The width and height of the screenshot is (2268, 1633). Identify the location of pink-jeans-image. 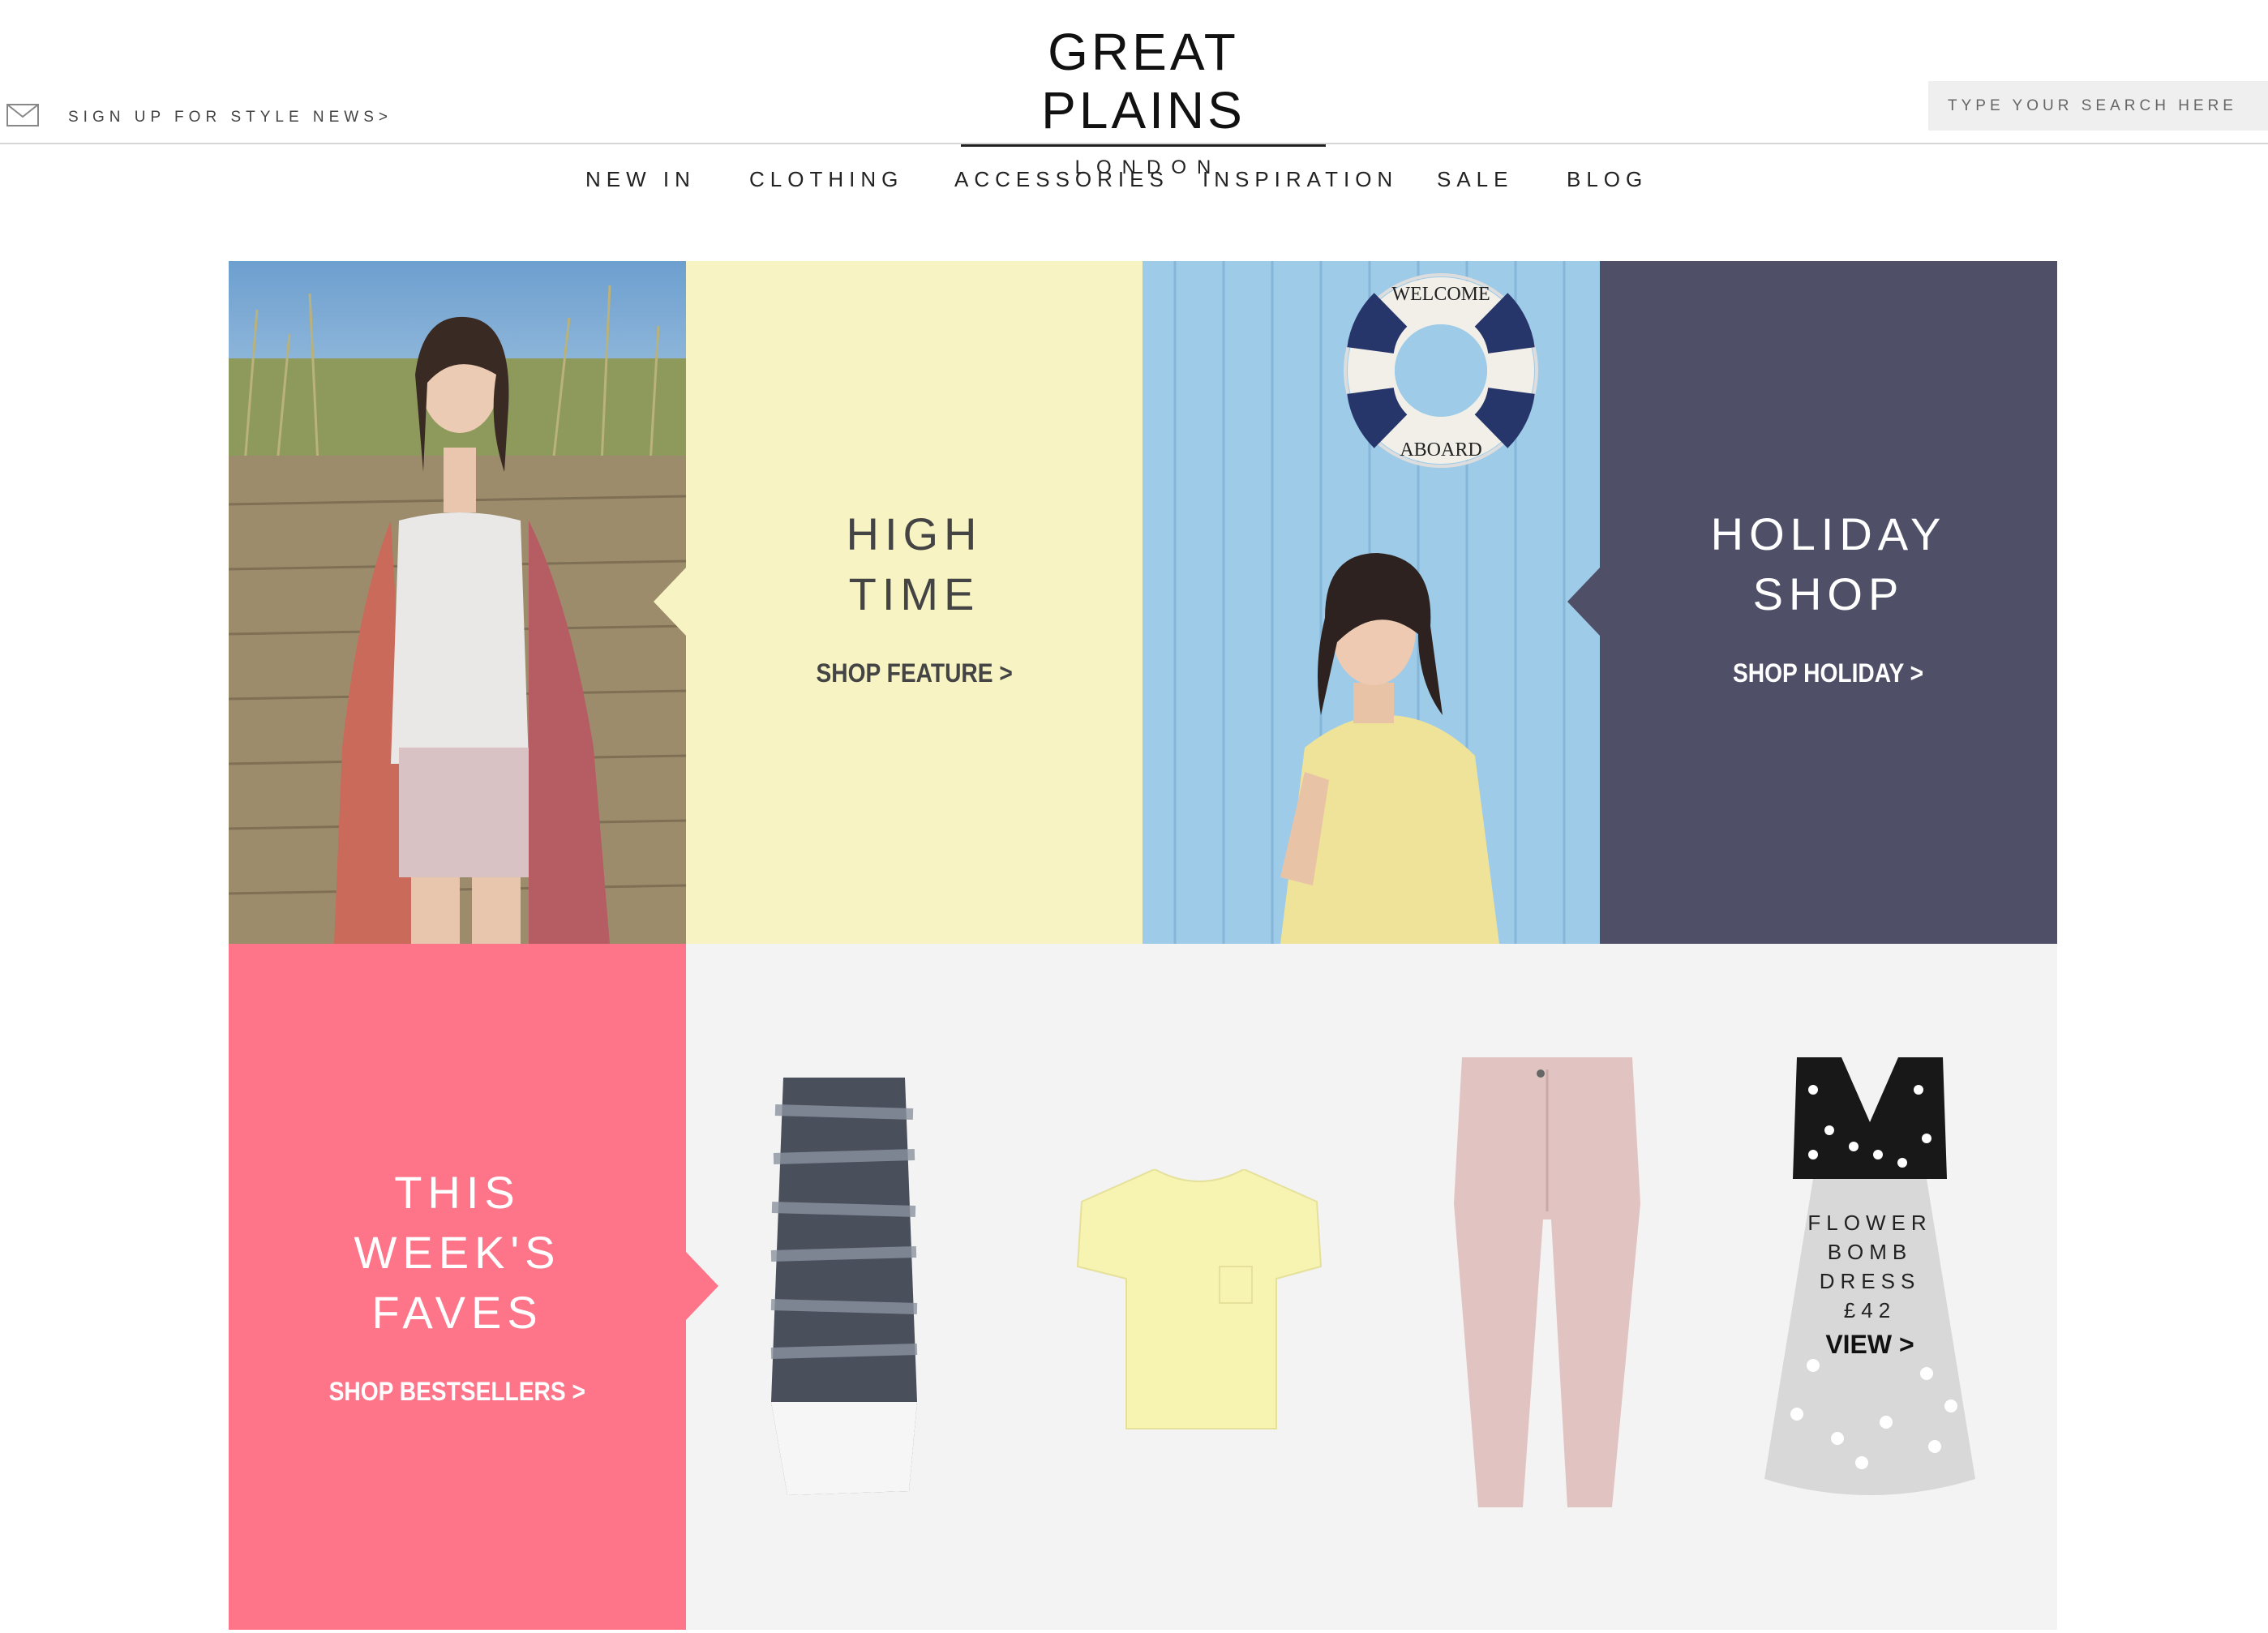
(1547, 1284).